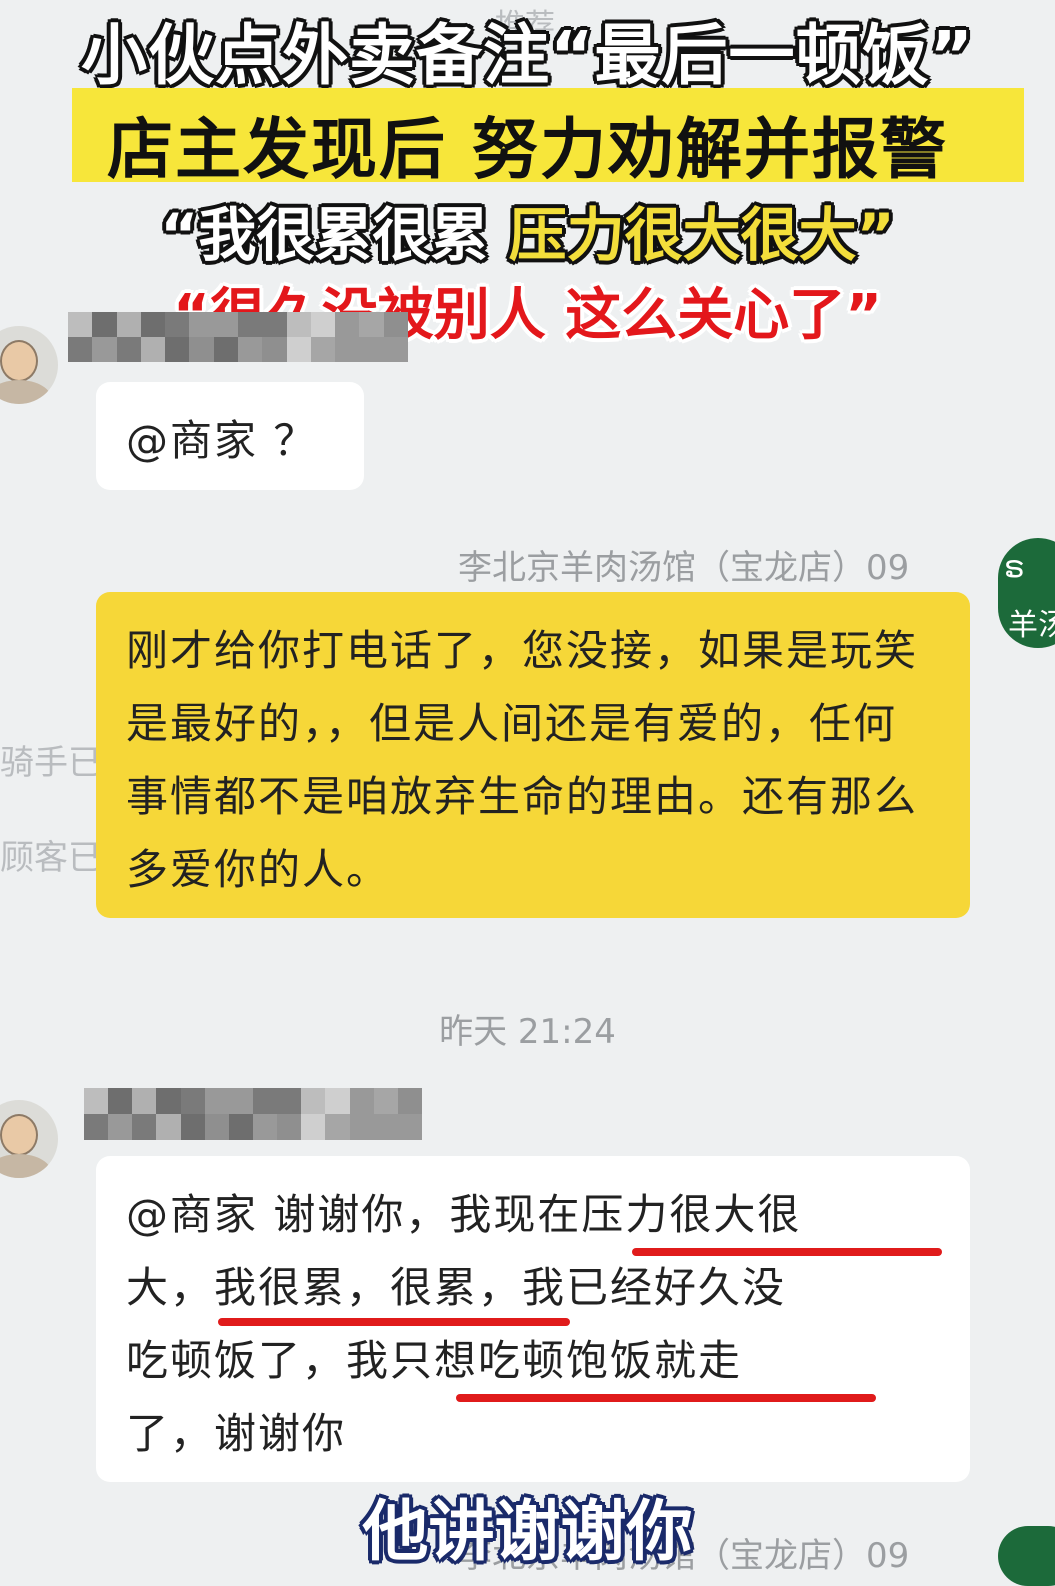 The height and width of the screenshot is (1586, 1055). I want to click on shop-logo-icon: ຣ, so click(1014, 567).